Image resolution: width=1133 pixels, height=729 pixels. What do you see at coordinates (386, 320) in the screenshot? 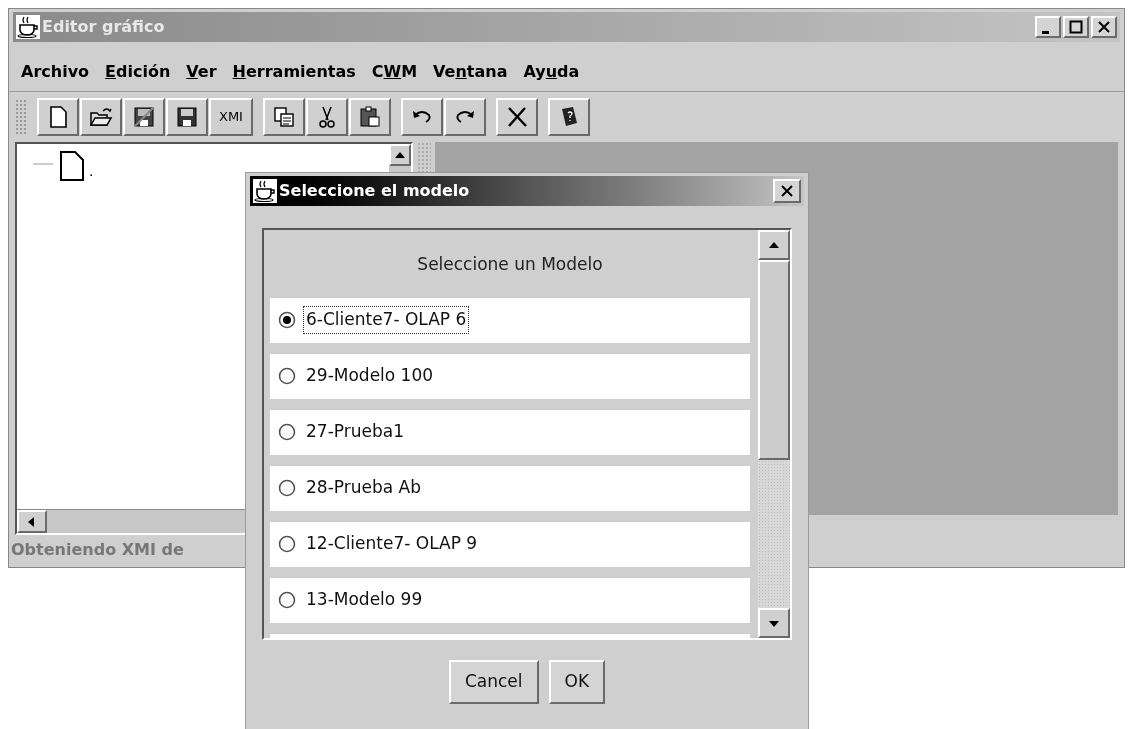
I see `option-label: 6-Cliente7- OLAP 6` at bounding box center [386, 320].